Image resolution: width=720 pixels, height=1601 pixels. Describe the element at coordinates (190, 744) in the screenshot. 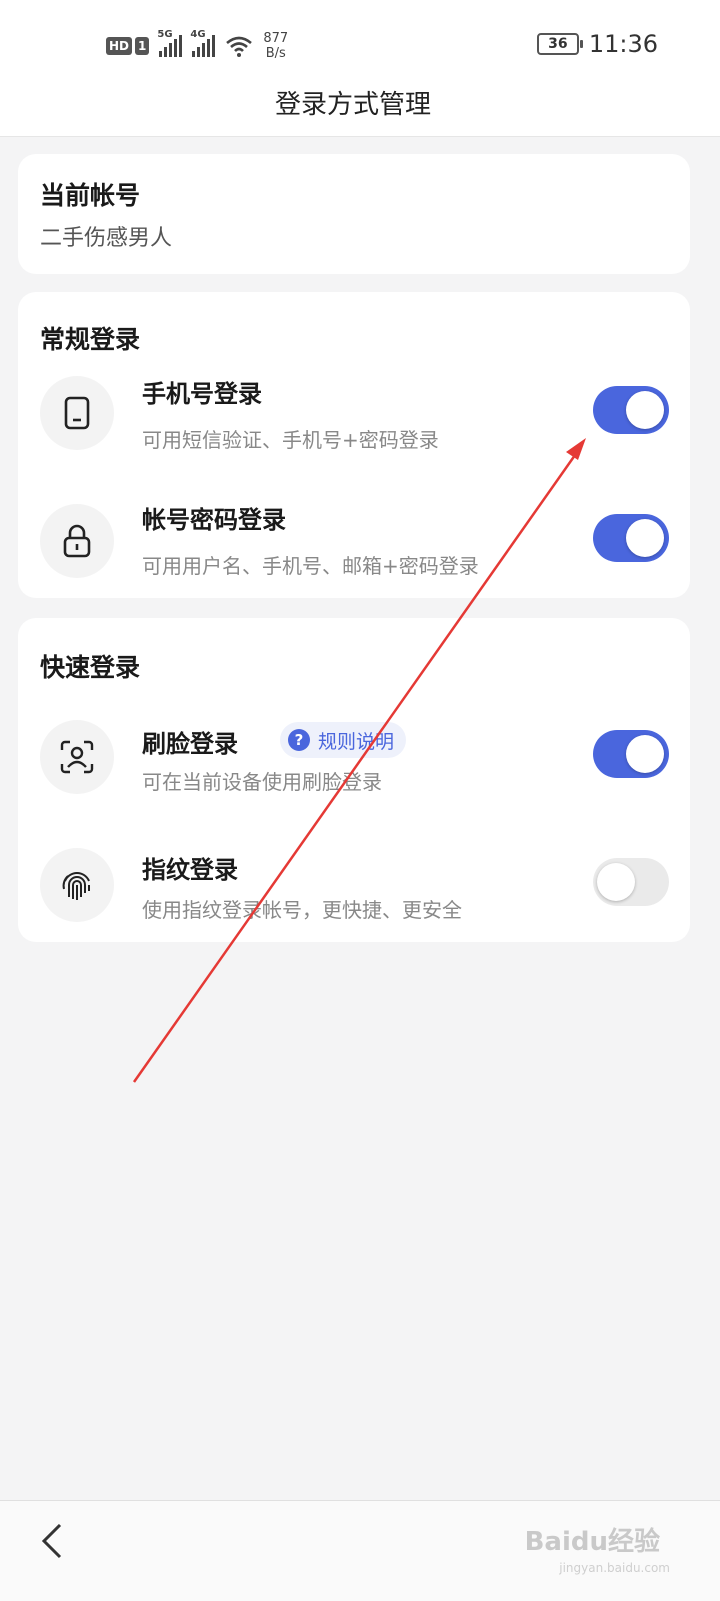

I see `face-login-title: 刷脸登录` at that location.